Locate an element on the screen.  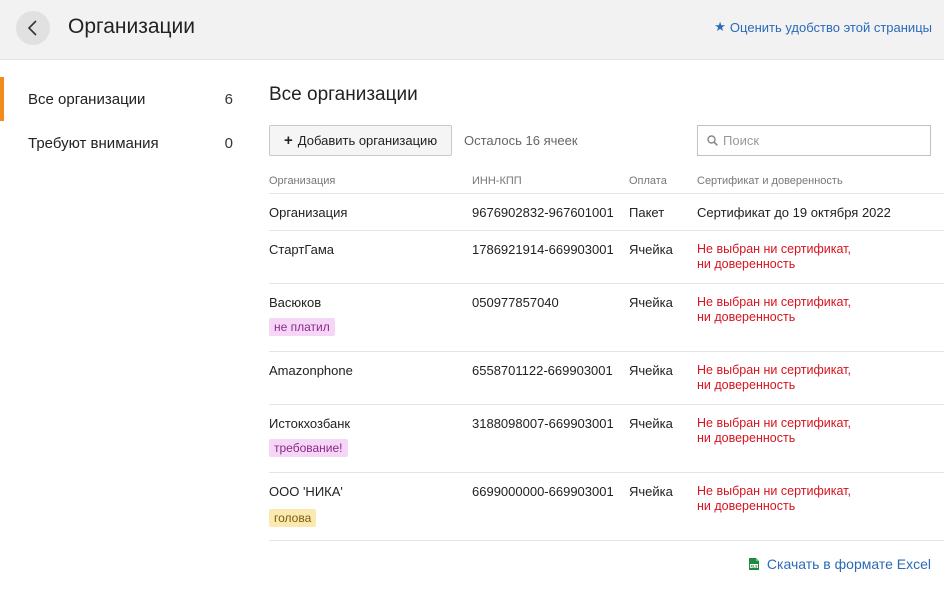
star-icon: ★ is located at coordinates (720, 26).